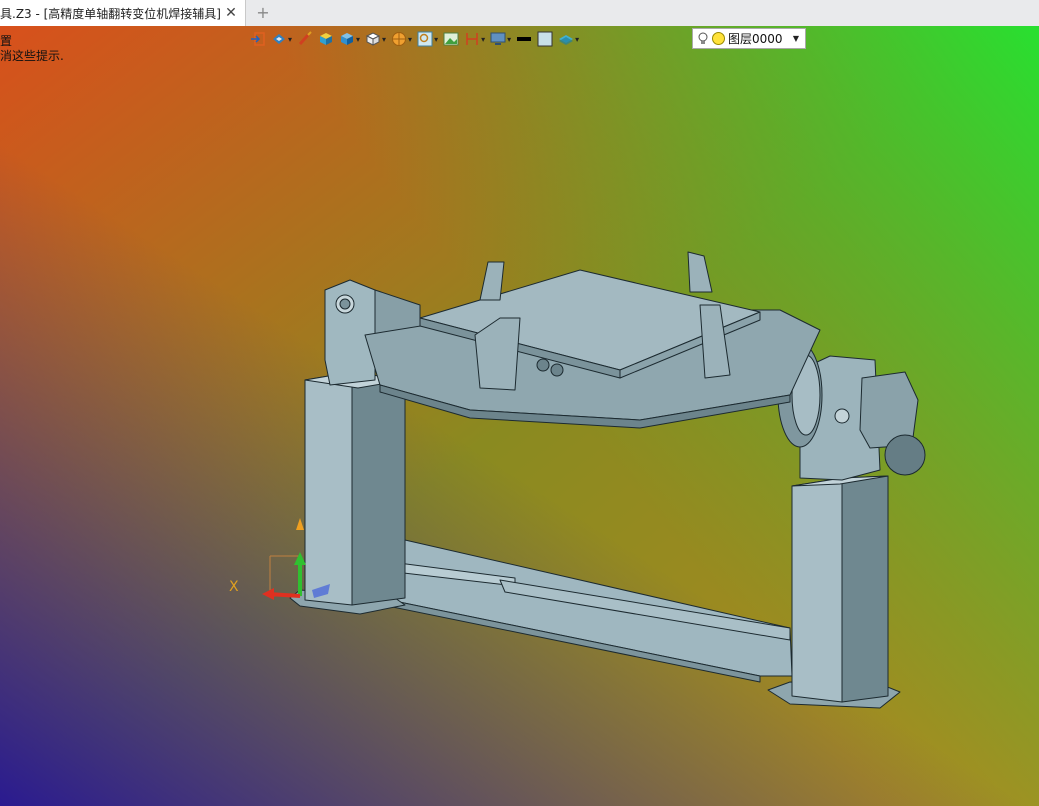  I want to click on face-color-icon, so click(545, 39).